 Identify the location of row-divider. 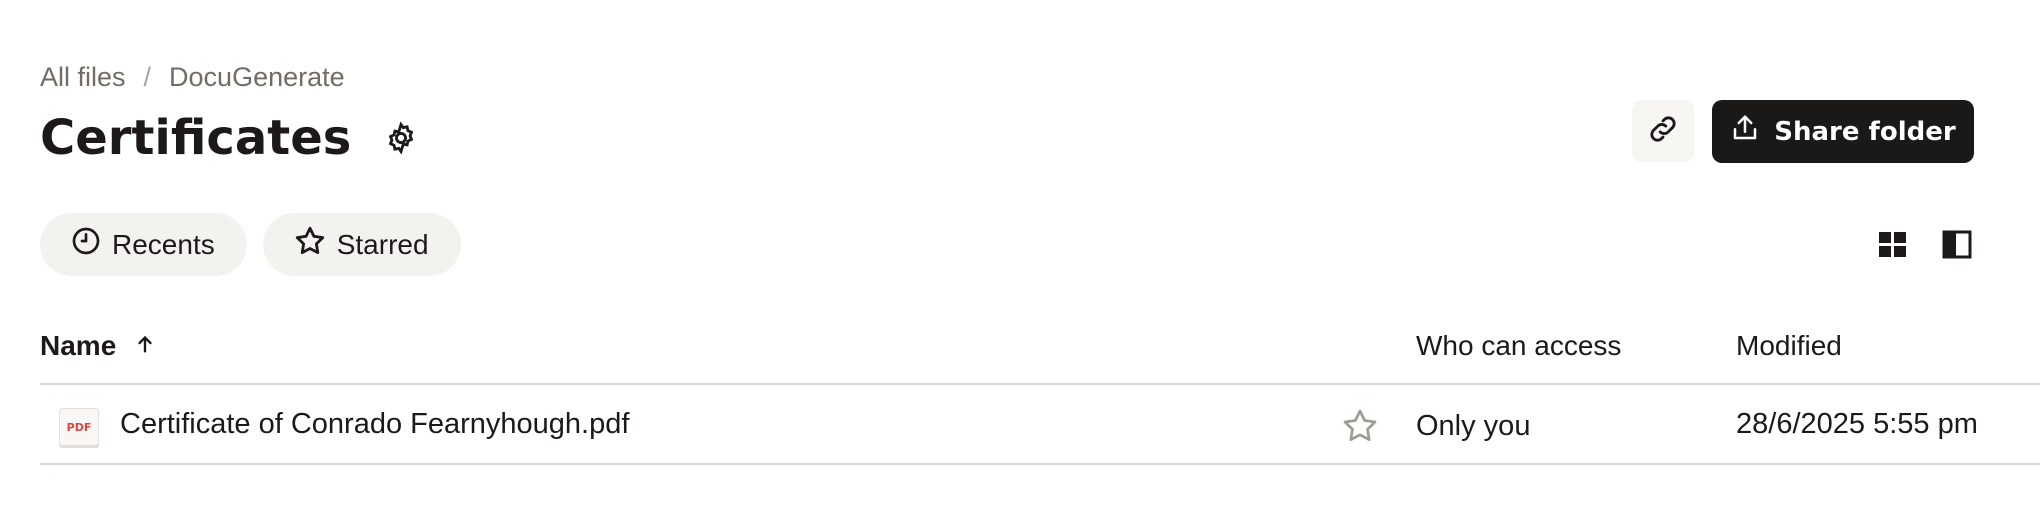
(1040, 464).